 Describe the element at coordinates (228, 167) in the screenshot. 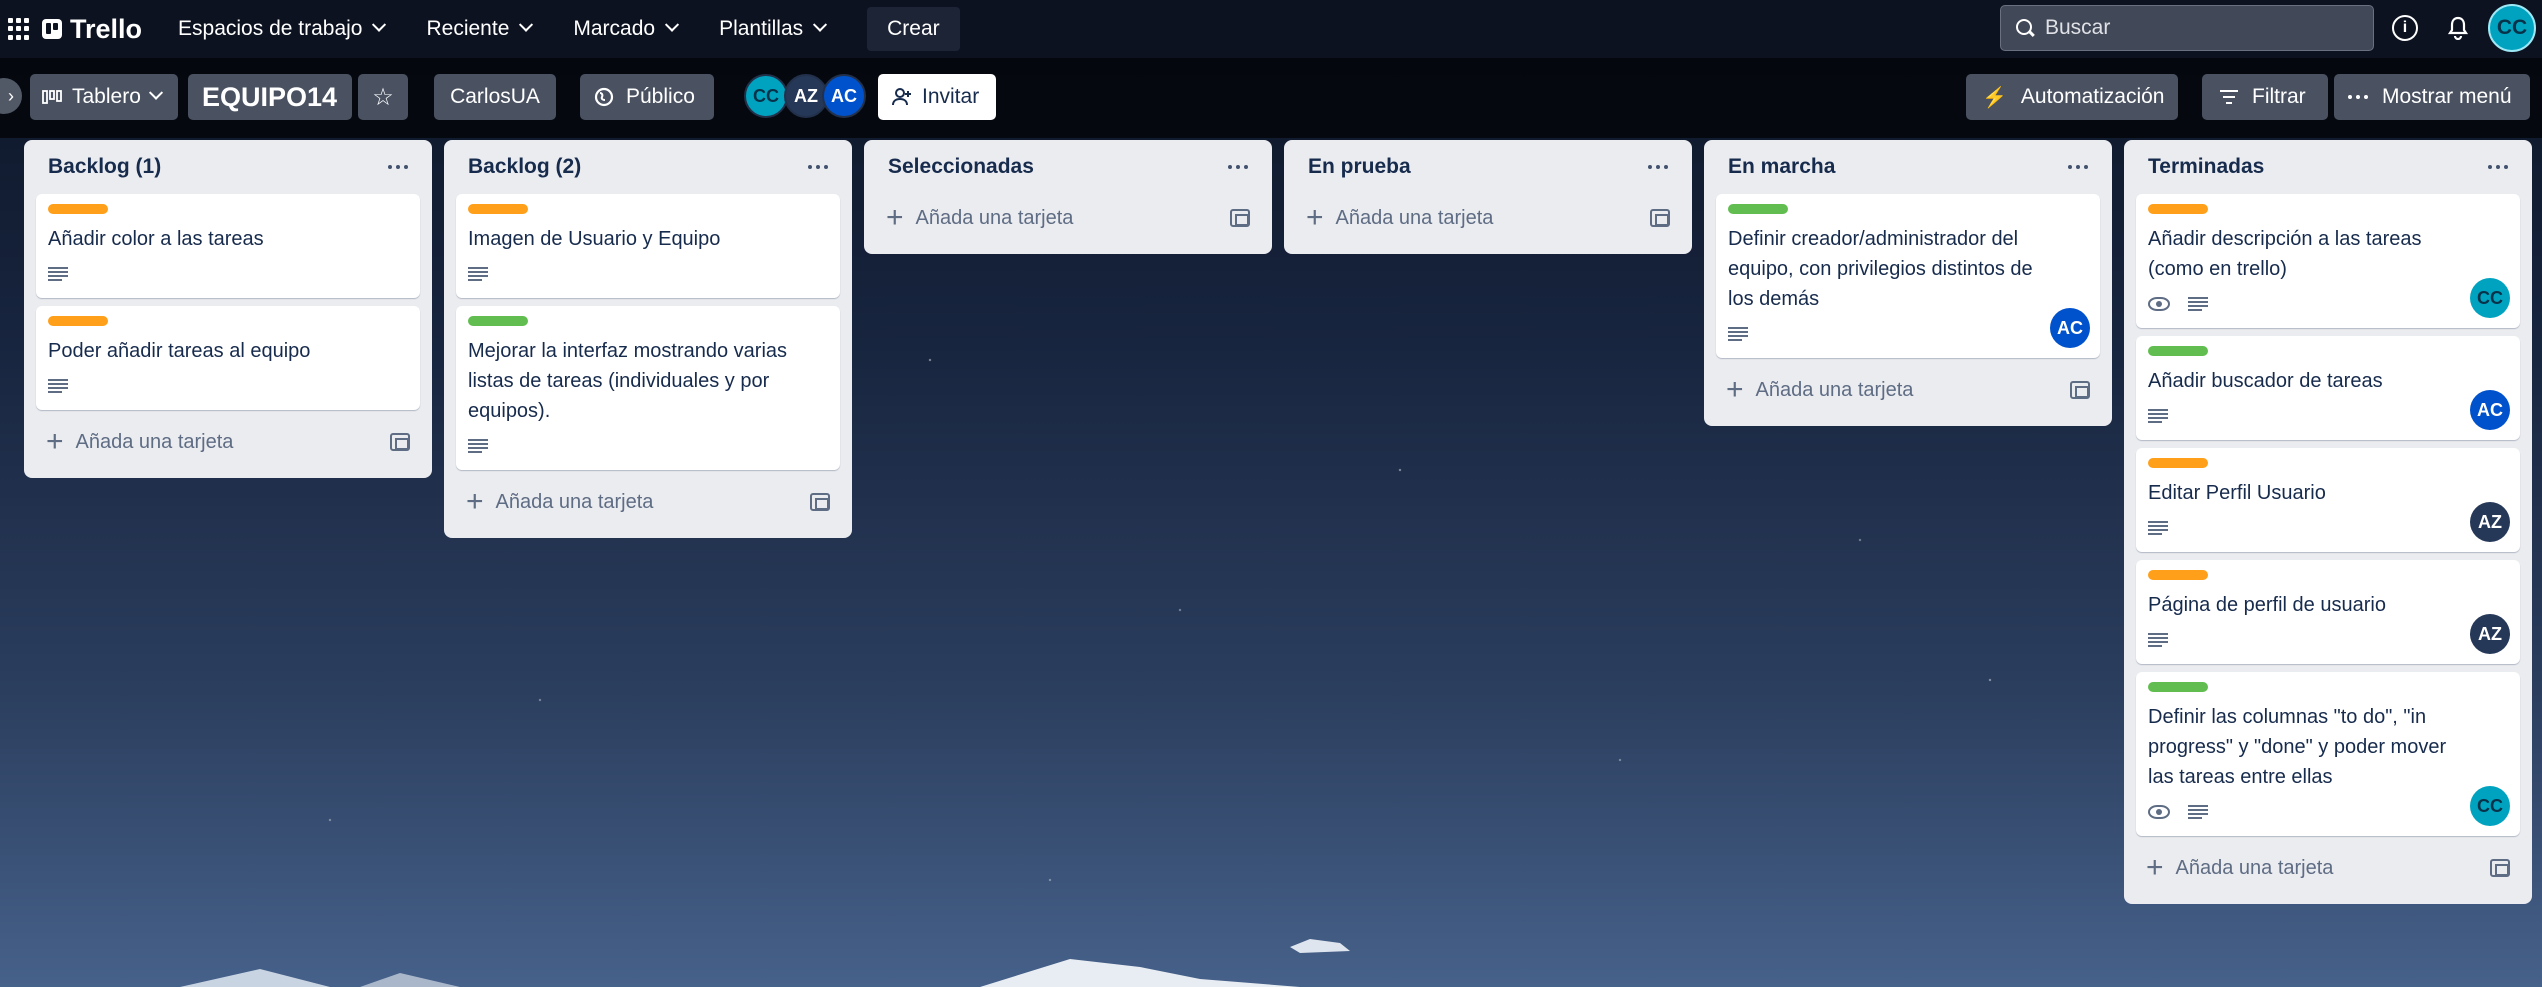

I see `list-header: Backlog (1)` at that location.